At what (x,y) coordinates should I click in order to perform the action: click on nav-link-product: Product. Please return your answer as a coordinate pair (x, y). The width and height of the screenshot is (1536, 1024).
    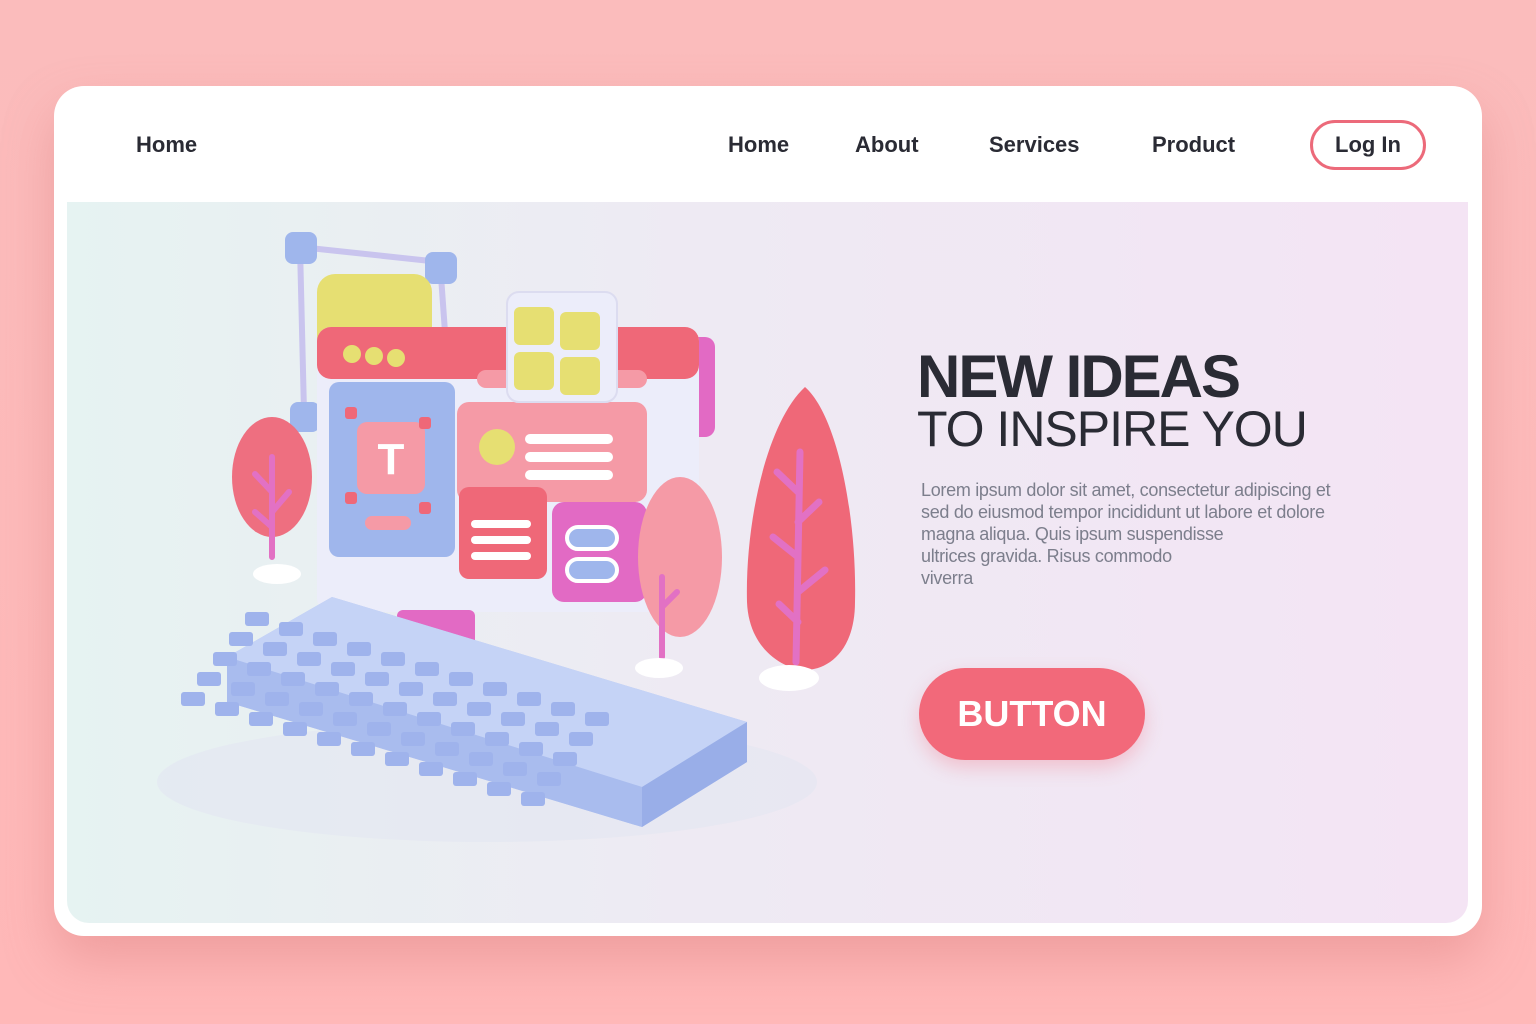
    Looking at the image, I should click on (1193, 145).